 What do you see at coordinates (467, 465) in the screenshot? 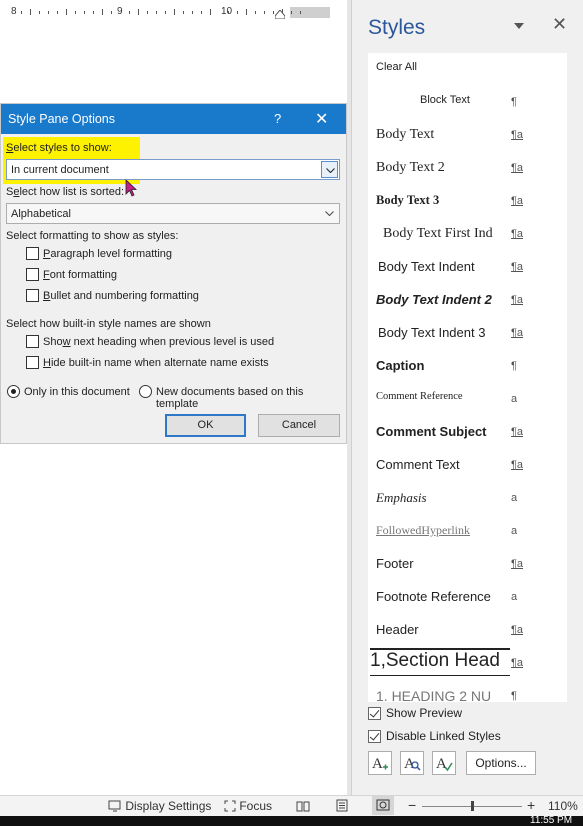
I see `style-list-item: Comment Text ¶a` at bounding box center [467, 465].